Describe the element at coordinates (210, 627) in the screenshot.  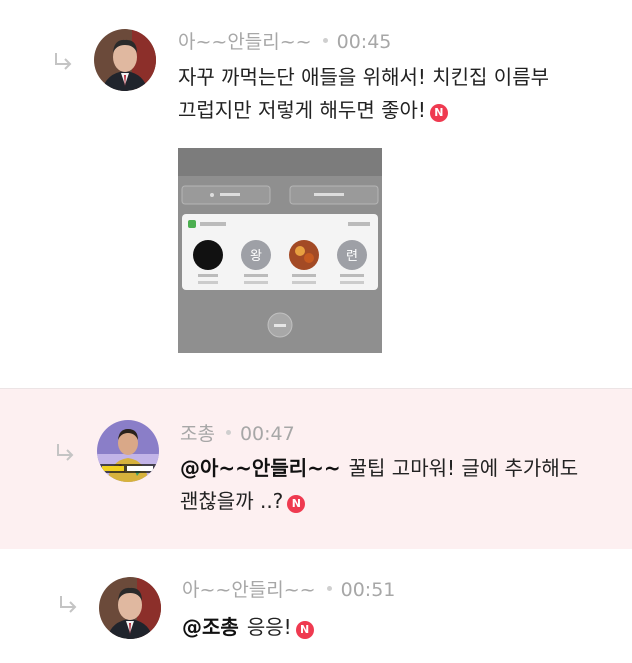
I see `mention-link: @조총` at that location.